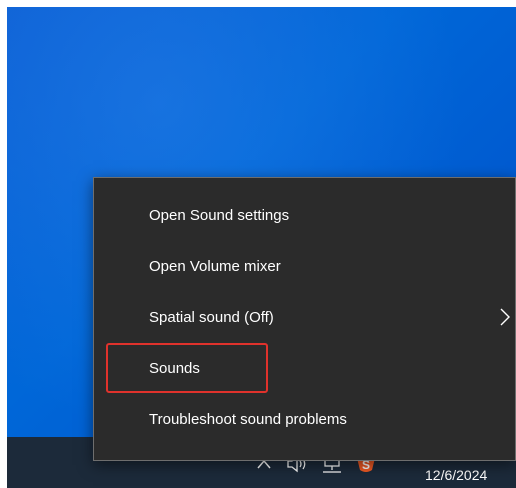  Describe the element at coordinates (174, 368) in the screenshot. I see `menu-item-label: Sounds` at that location.